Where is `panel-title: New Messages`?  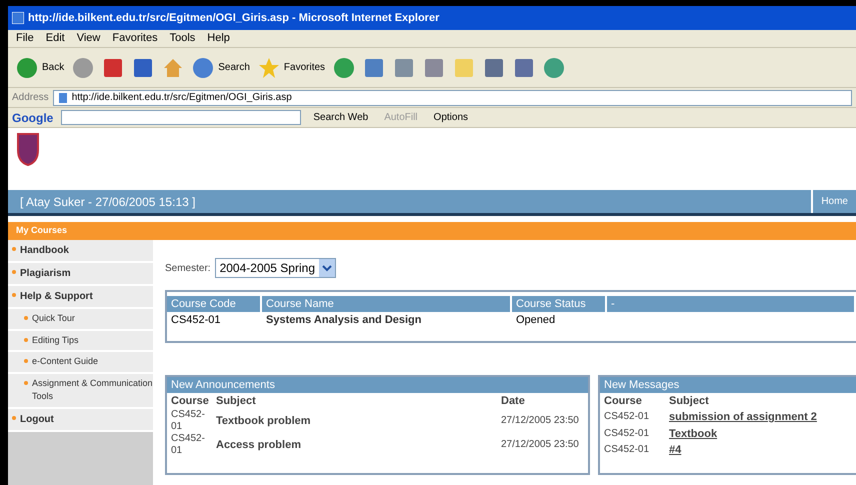
panel-title: New Messages is located at coordinates (728, 384).